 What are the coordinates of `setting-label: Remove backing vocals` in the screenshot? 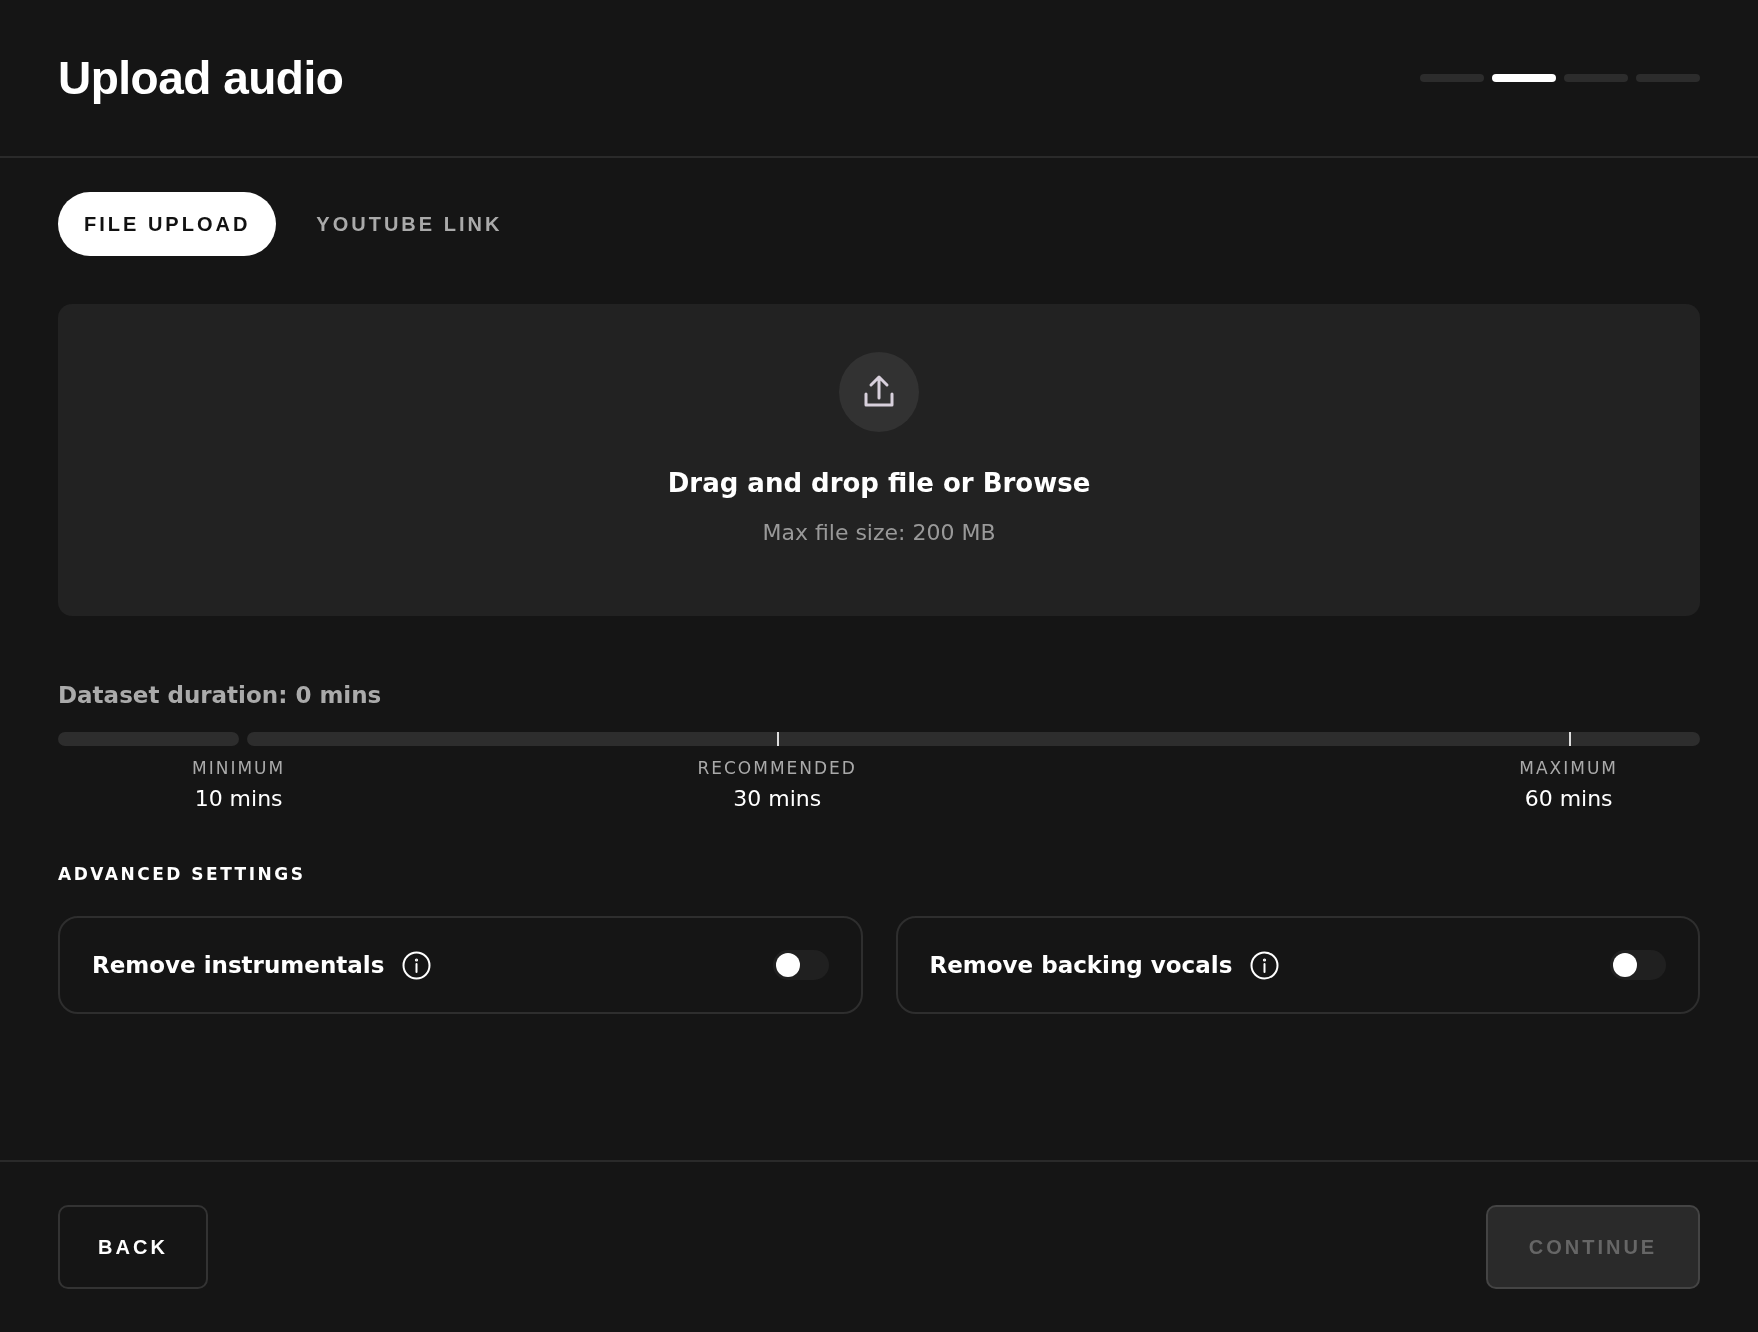 It's located at (1081, 965).